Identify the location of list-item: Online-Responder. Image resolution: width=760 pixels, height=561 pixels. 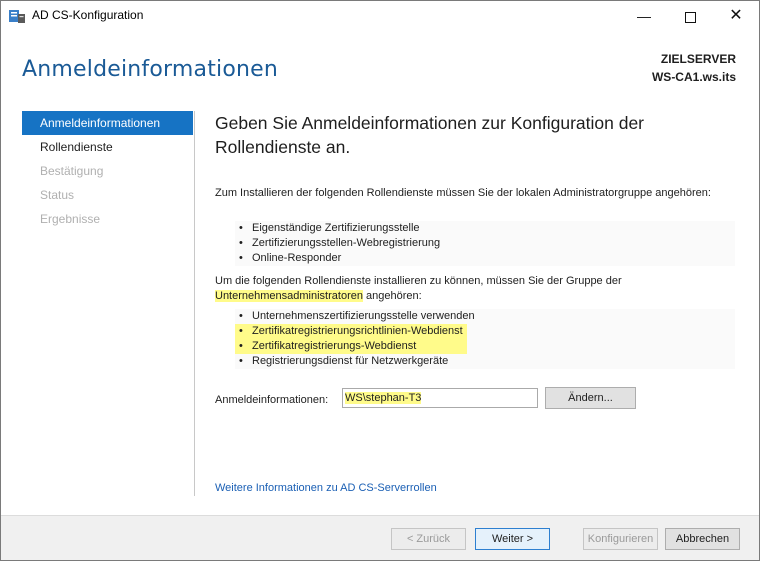
(485, 258).